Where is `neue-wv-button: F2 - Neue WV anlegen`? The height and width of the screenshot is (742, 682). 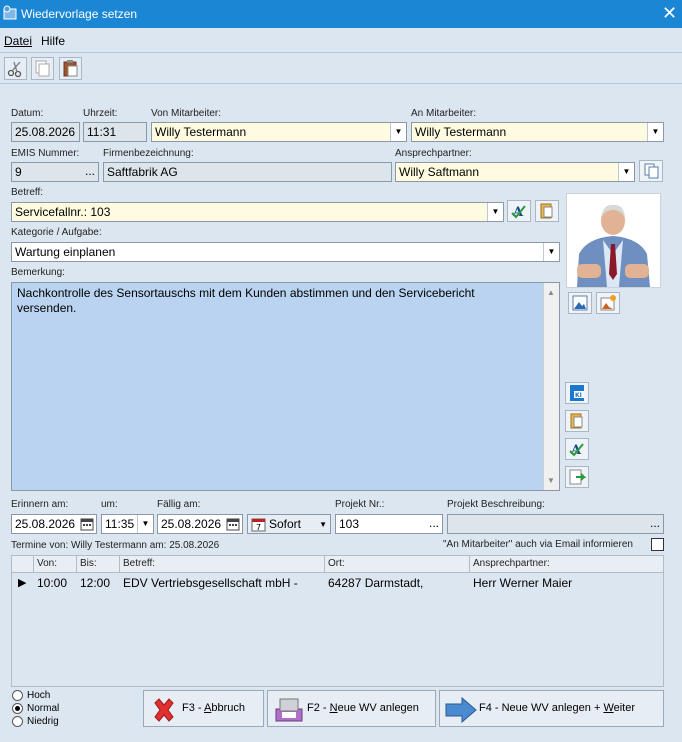 neue-wv-button: F2 - Neue WV anlegen is located at coordinates (351, 708).